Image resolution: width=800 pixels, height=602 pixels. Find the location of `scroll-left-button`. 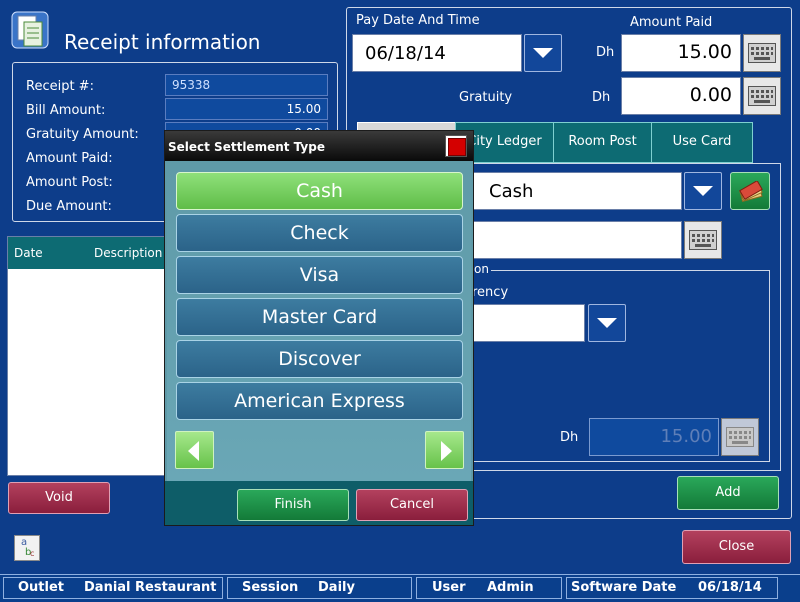

scroll-left-button is located at coordinates (194, 450).